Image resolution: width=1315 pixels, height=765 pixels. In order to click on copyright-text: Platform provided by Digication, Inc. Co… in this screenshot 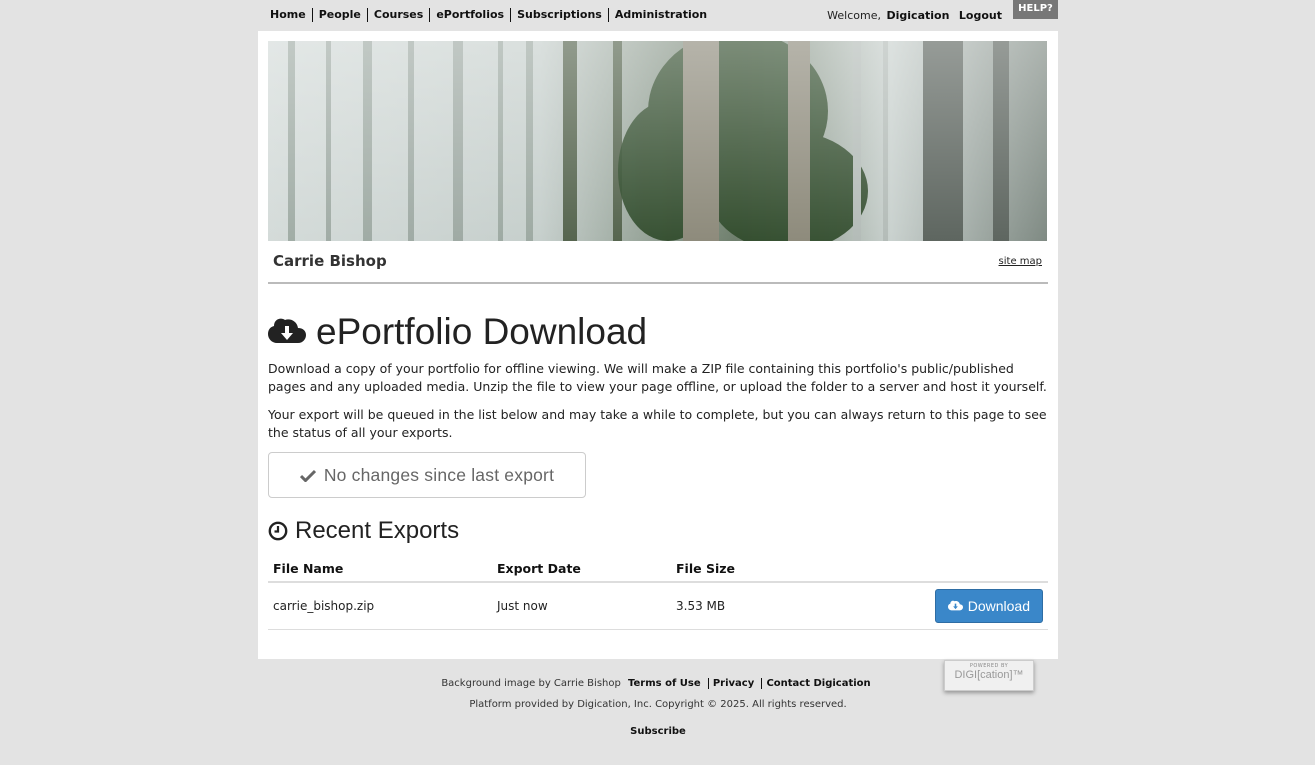, I will do `click(658, 704)`.